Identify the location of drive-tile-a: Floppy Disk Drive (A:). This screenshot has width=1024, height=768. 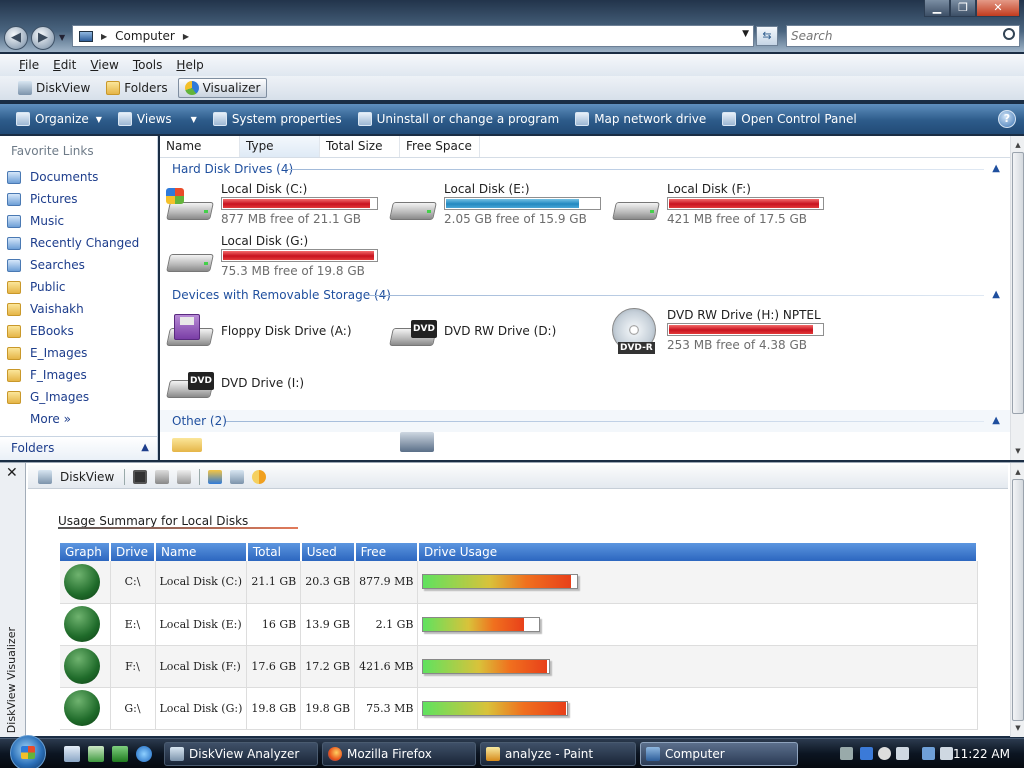
(271, 332).